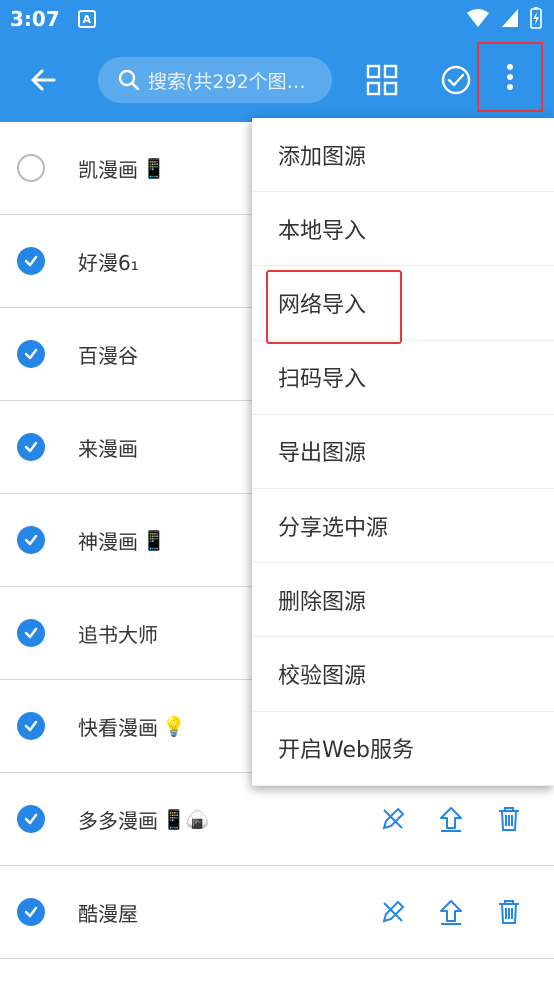 The height and width of the screenshot is (984, 554). What do you see at coordinates (382, 80) in the screenshot?
I see `grid-view-icon` at bounding box center [382, 80].